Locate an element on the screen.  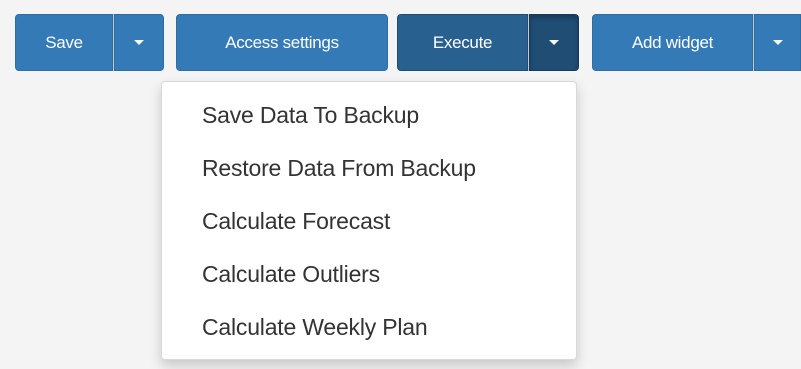
save-button: Save is located at coordinates (64, 42).